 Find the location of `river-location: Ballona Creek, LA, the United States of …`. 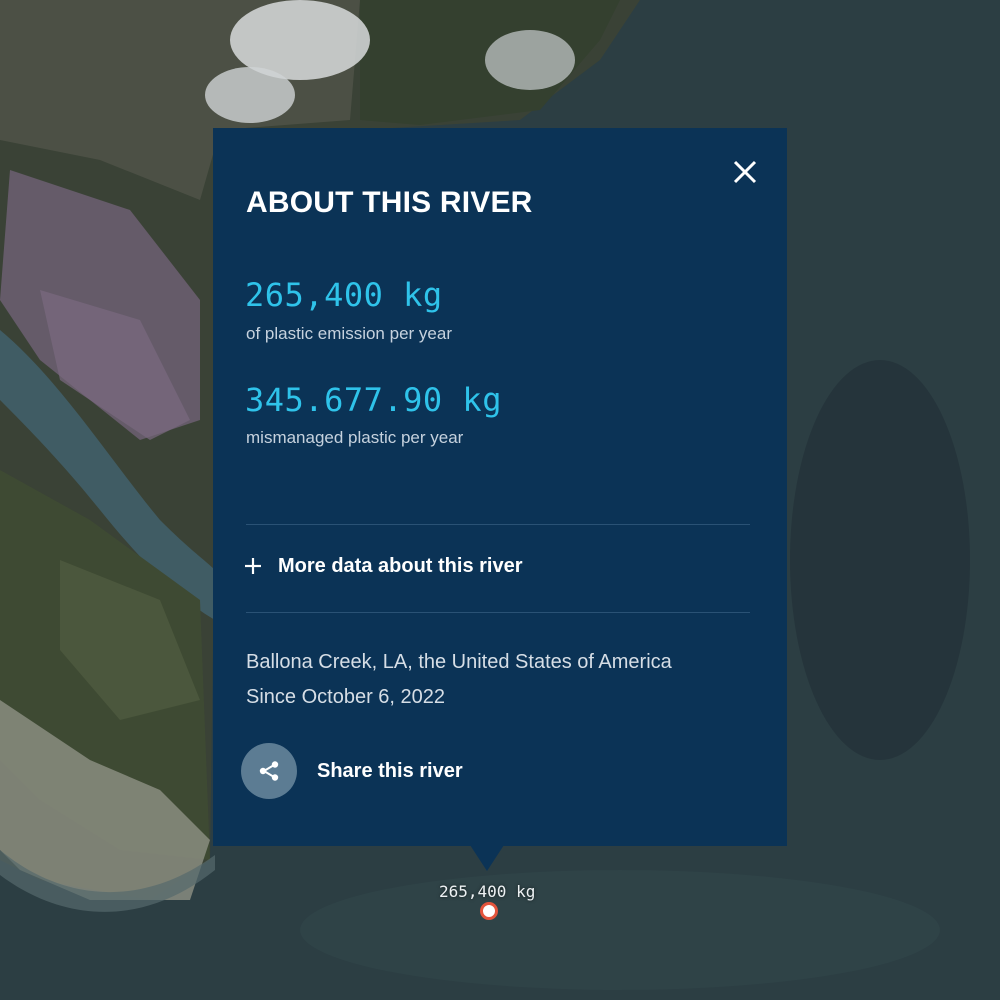

river-location: Ballona Creek, LA, the United States of … is located at coordinates (459, 662).